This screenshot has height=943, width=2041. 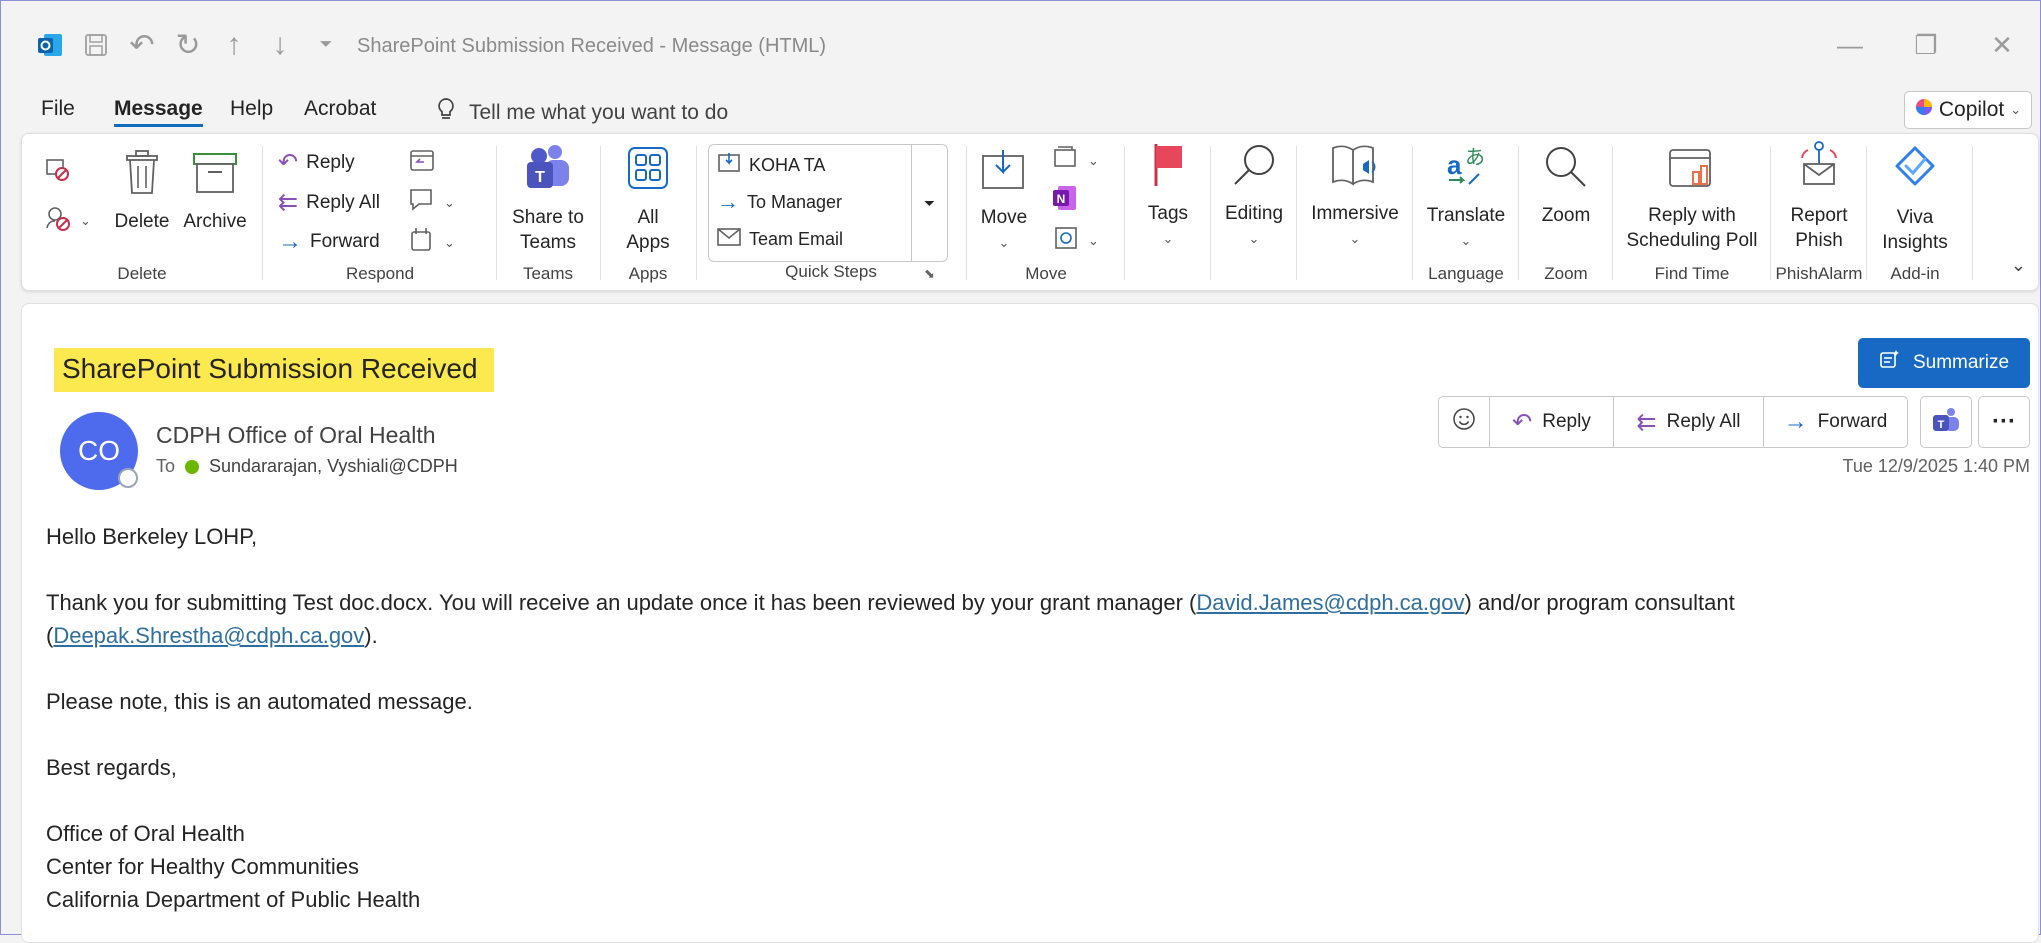 What do you see at coordinates (142, 192) in the screenshot?
I see `delete-button: Delete` at bounding box center [142, 192].